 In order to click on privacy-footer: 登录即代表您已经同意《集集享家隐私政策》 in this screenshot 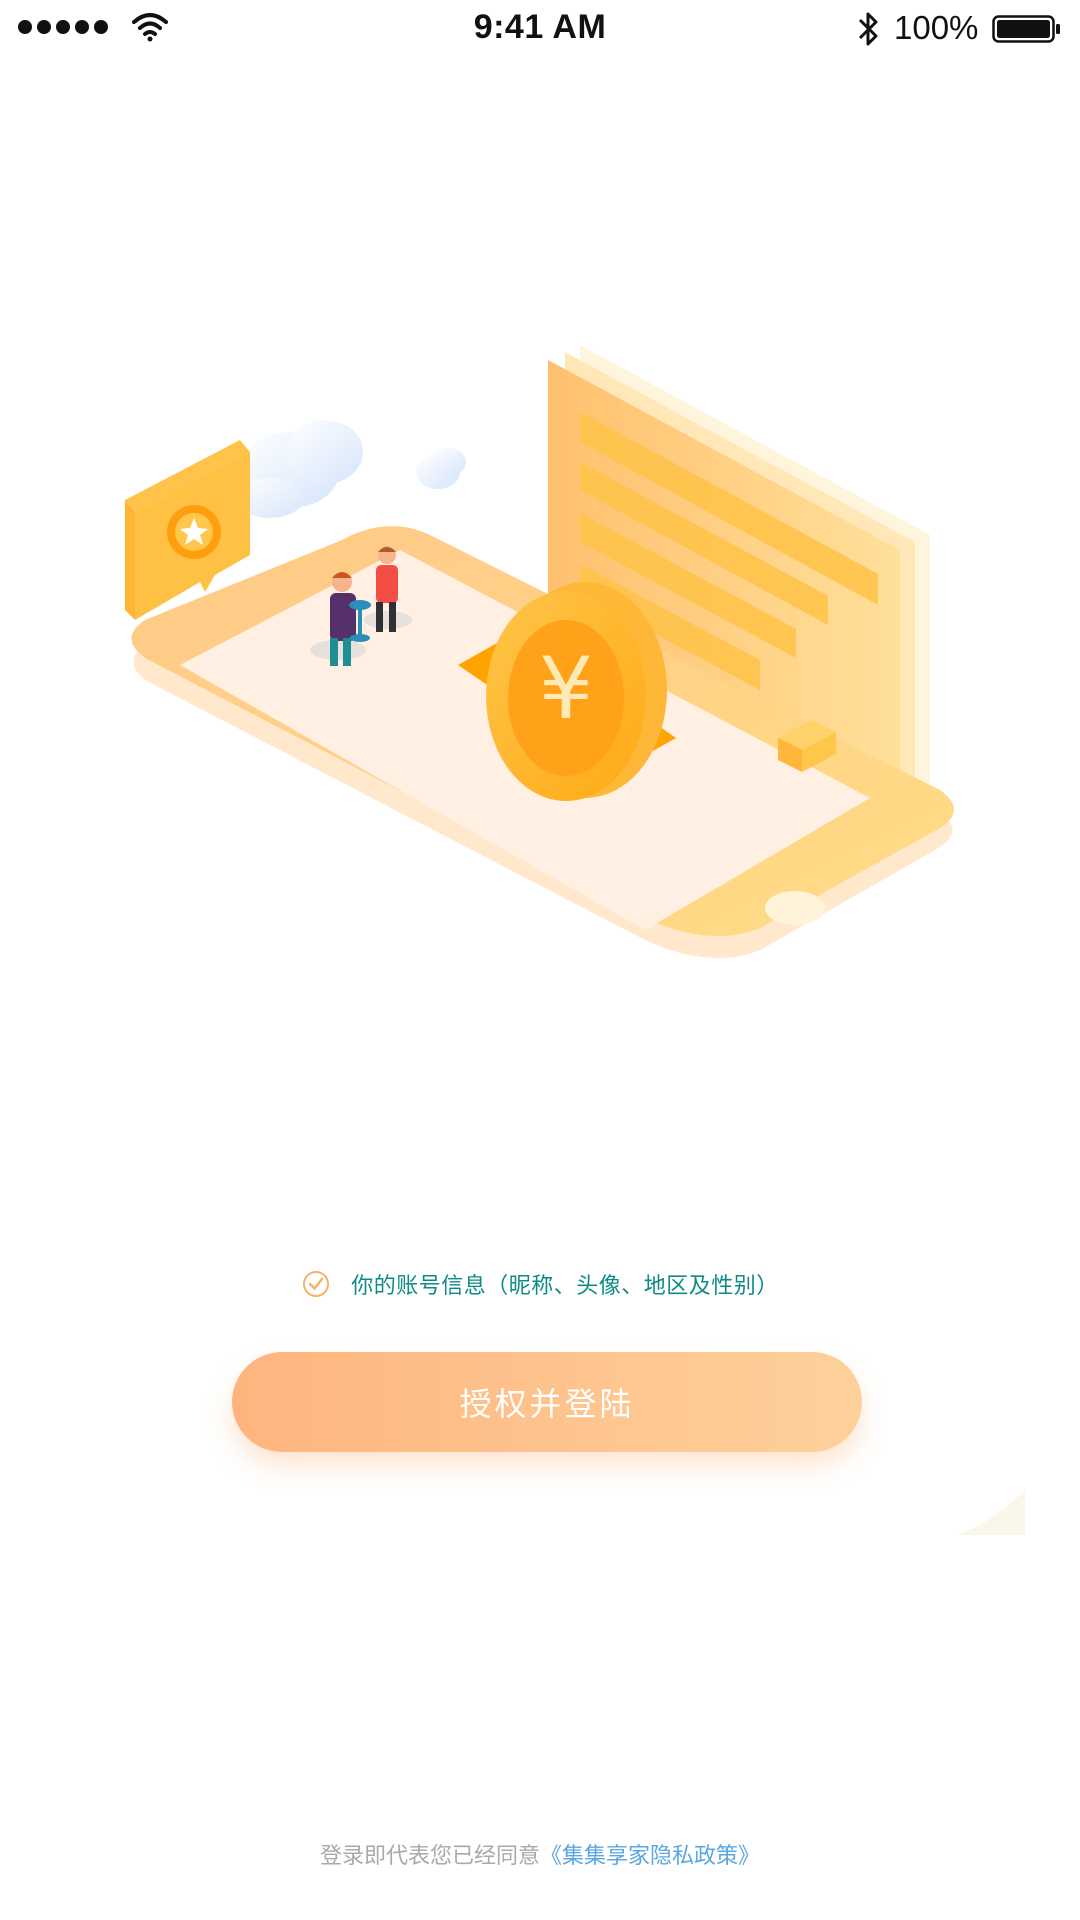, I will do `click(540, 1854)`.